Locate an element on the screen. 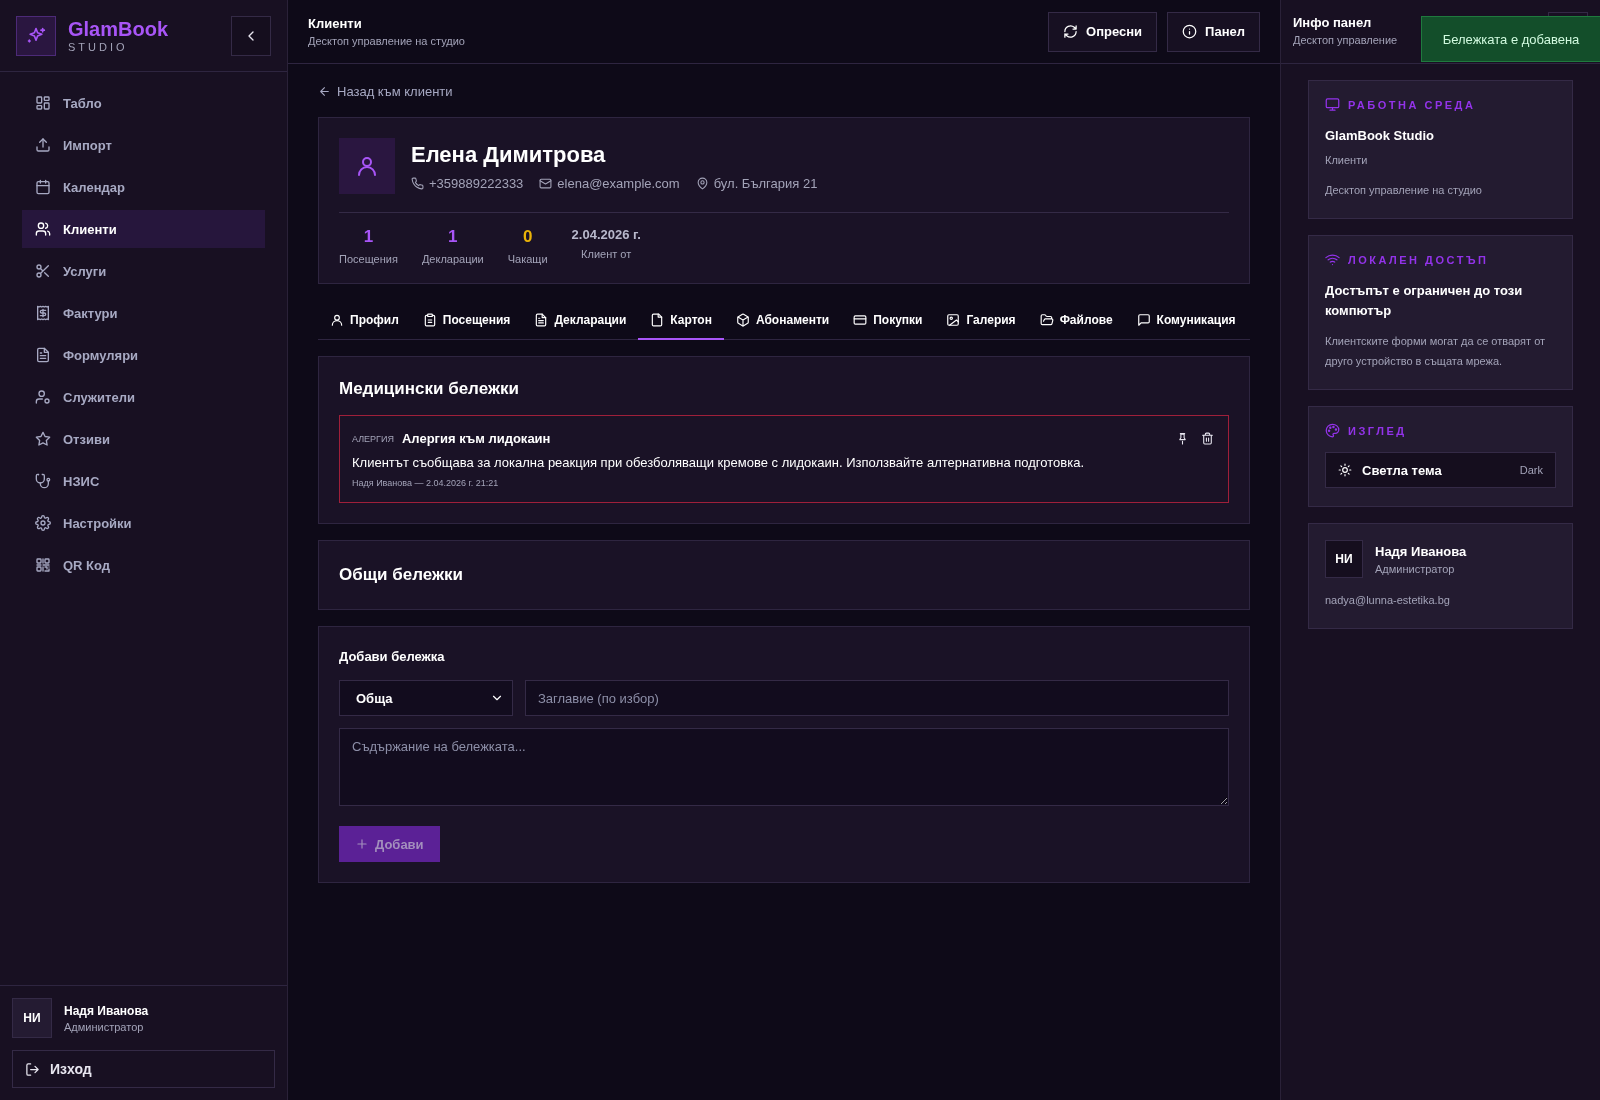 The width and height of the screenshot is (1600, 1100). star-icon is located at coordinates (43, 439).